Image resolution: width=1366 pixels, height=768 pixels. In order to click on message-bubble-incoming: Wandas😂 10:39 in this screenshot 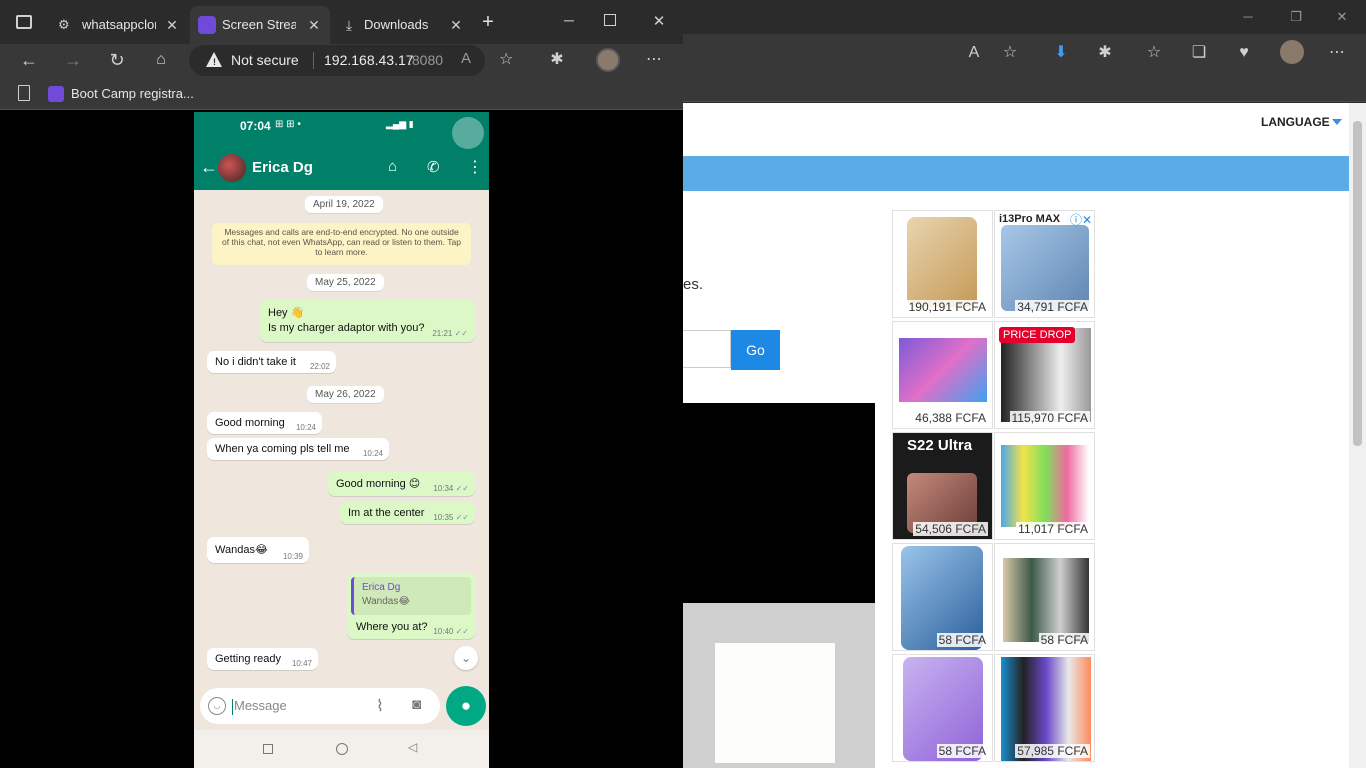, I will do `click(258, 550)`.